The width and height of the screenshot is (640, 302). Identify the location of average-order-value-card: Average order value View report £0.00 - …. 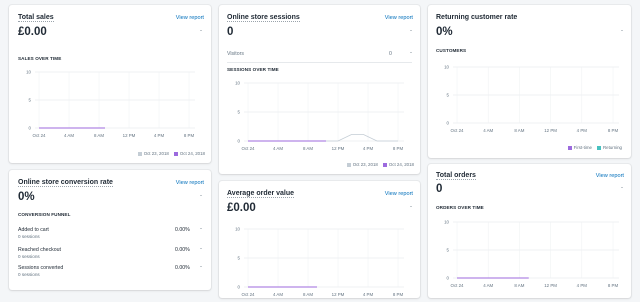
(319, 239).